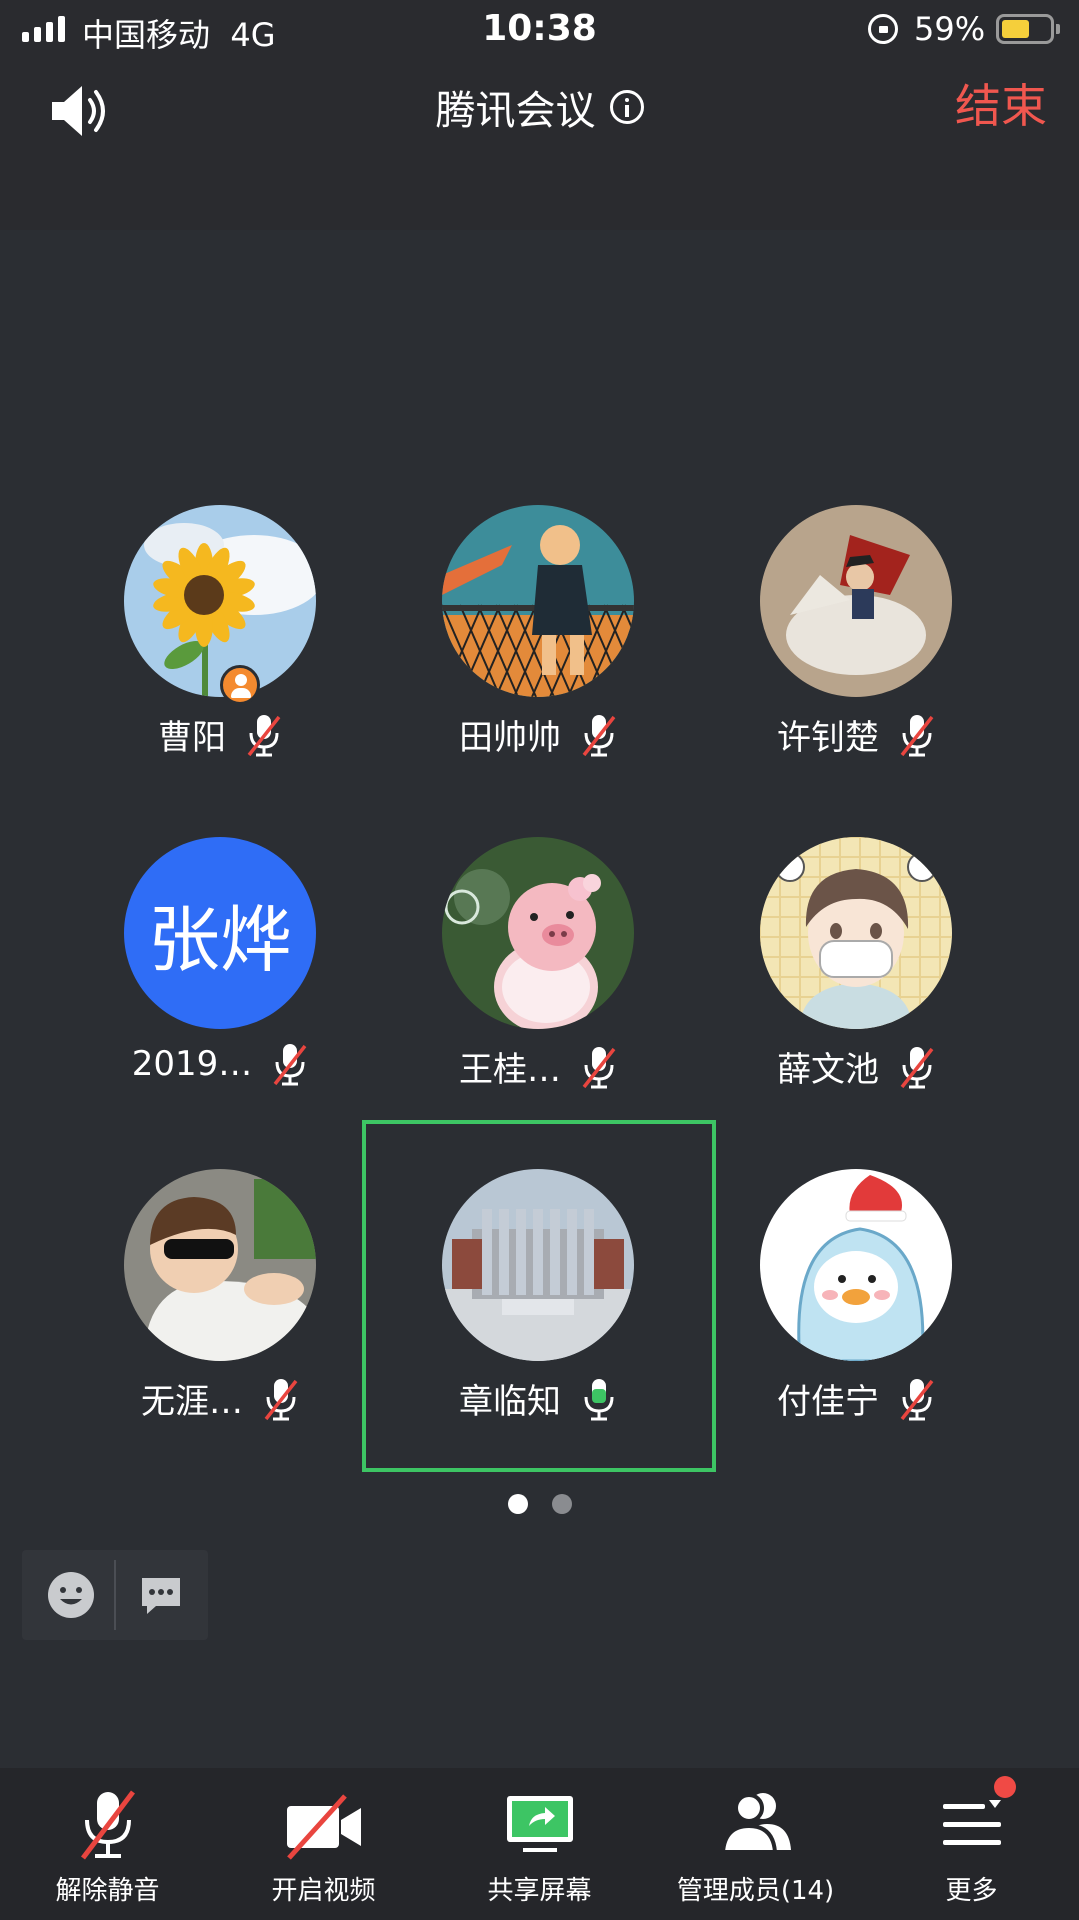 This screenshot has width=1079, height=1920. I want to click on notification-dot, so click(1005, 1787).